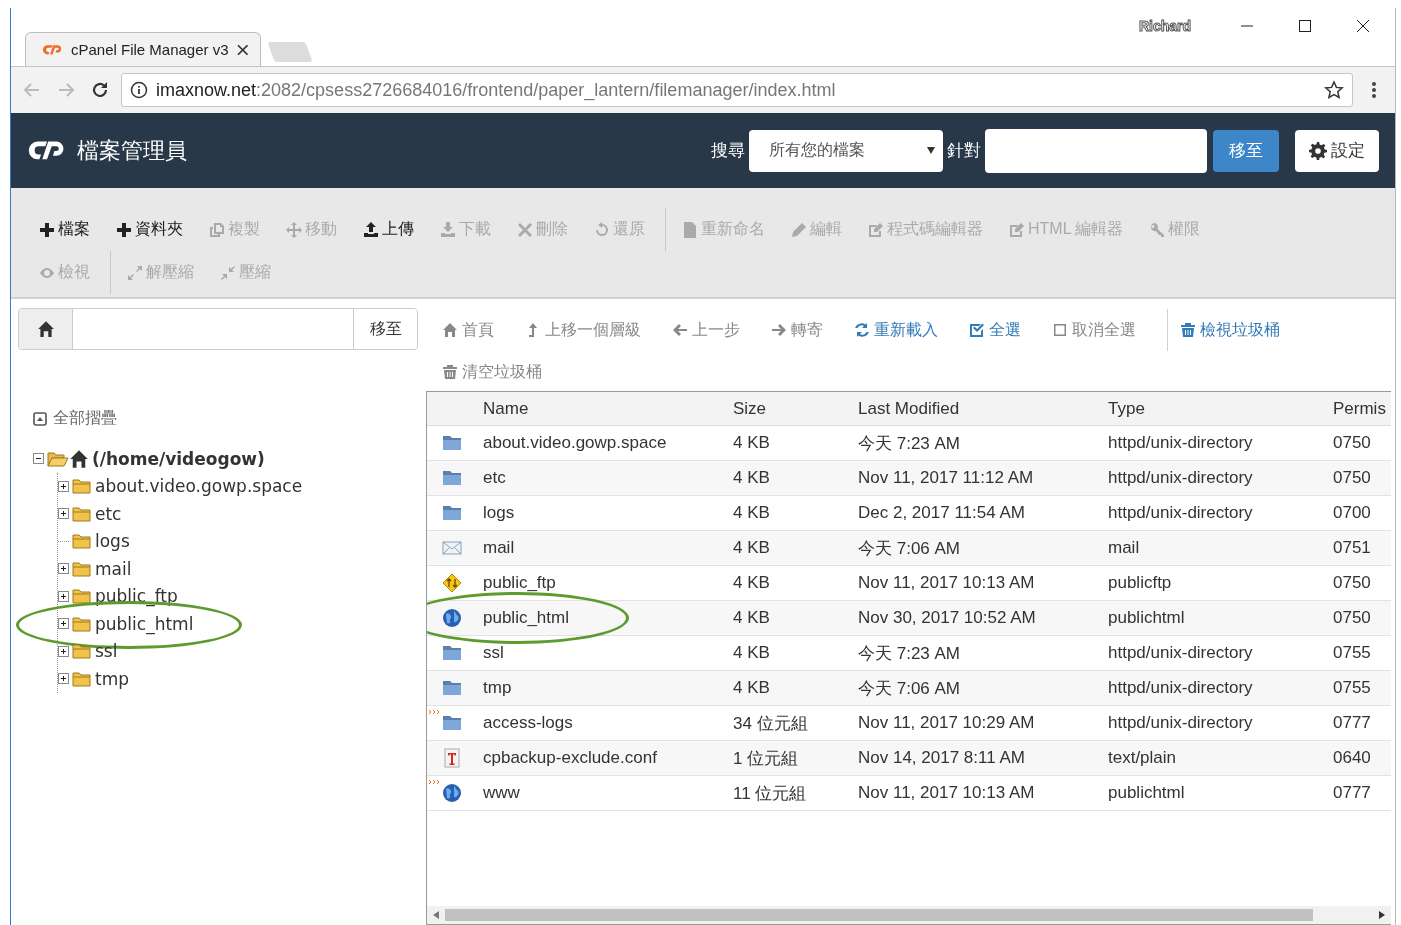 Image resolution: width=1401 pixels, height=925 pixels. Describe the element at coordinates (242, 49) in the screenshot. I see `close-icon` at that location.